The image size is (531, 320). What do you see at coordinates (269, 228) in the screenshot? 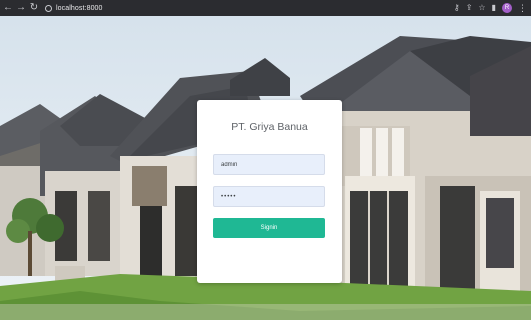
I see `signin-button: Signin` at bounding box center [269, 228].